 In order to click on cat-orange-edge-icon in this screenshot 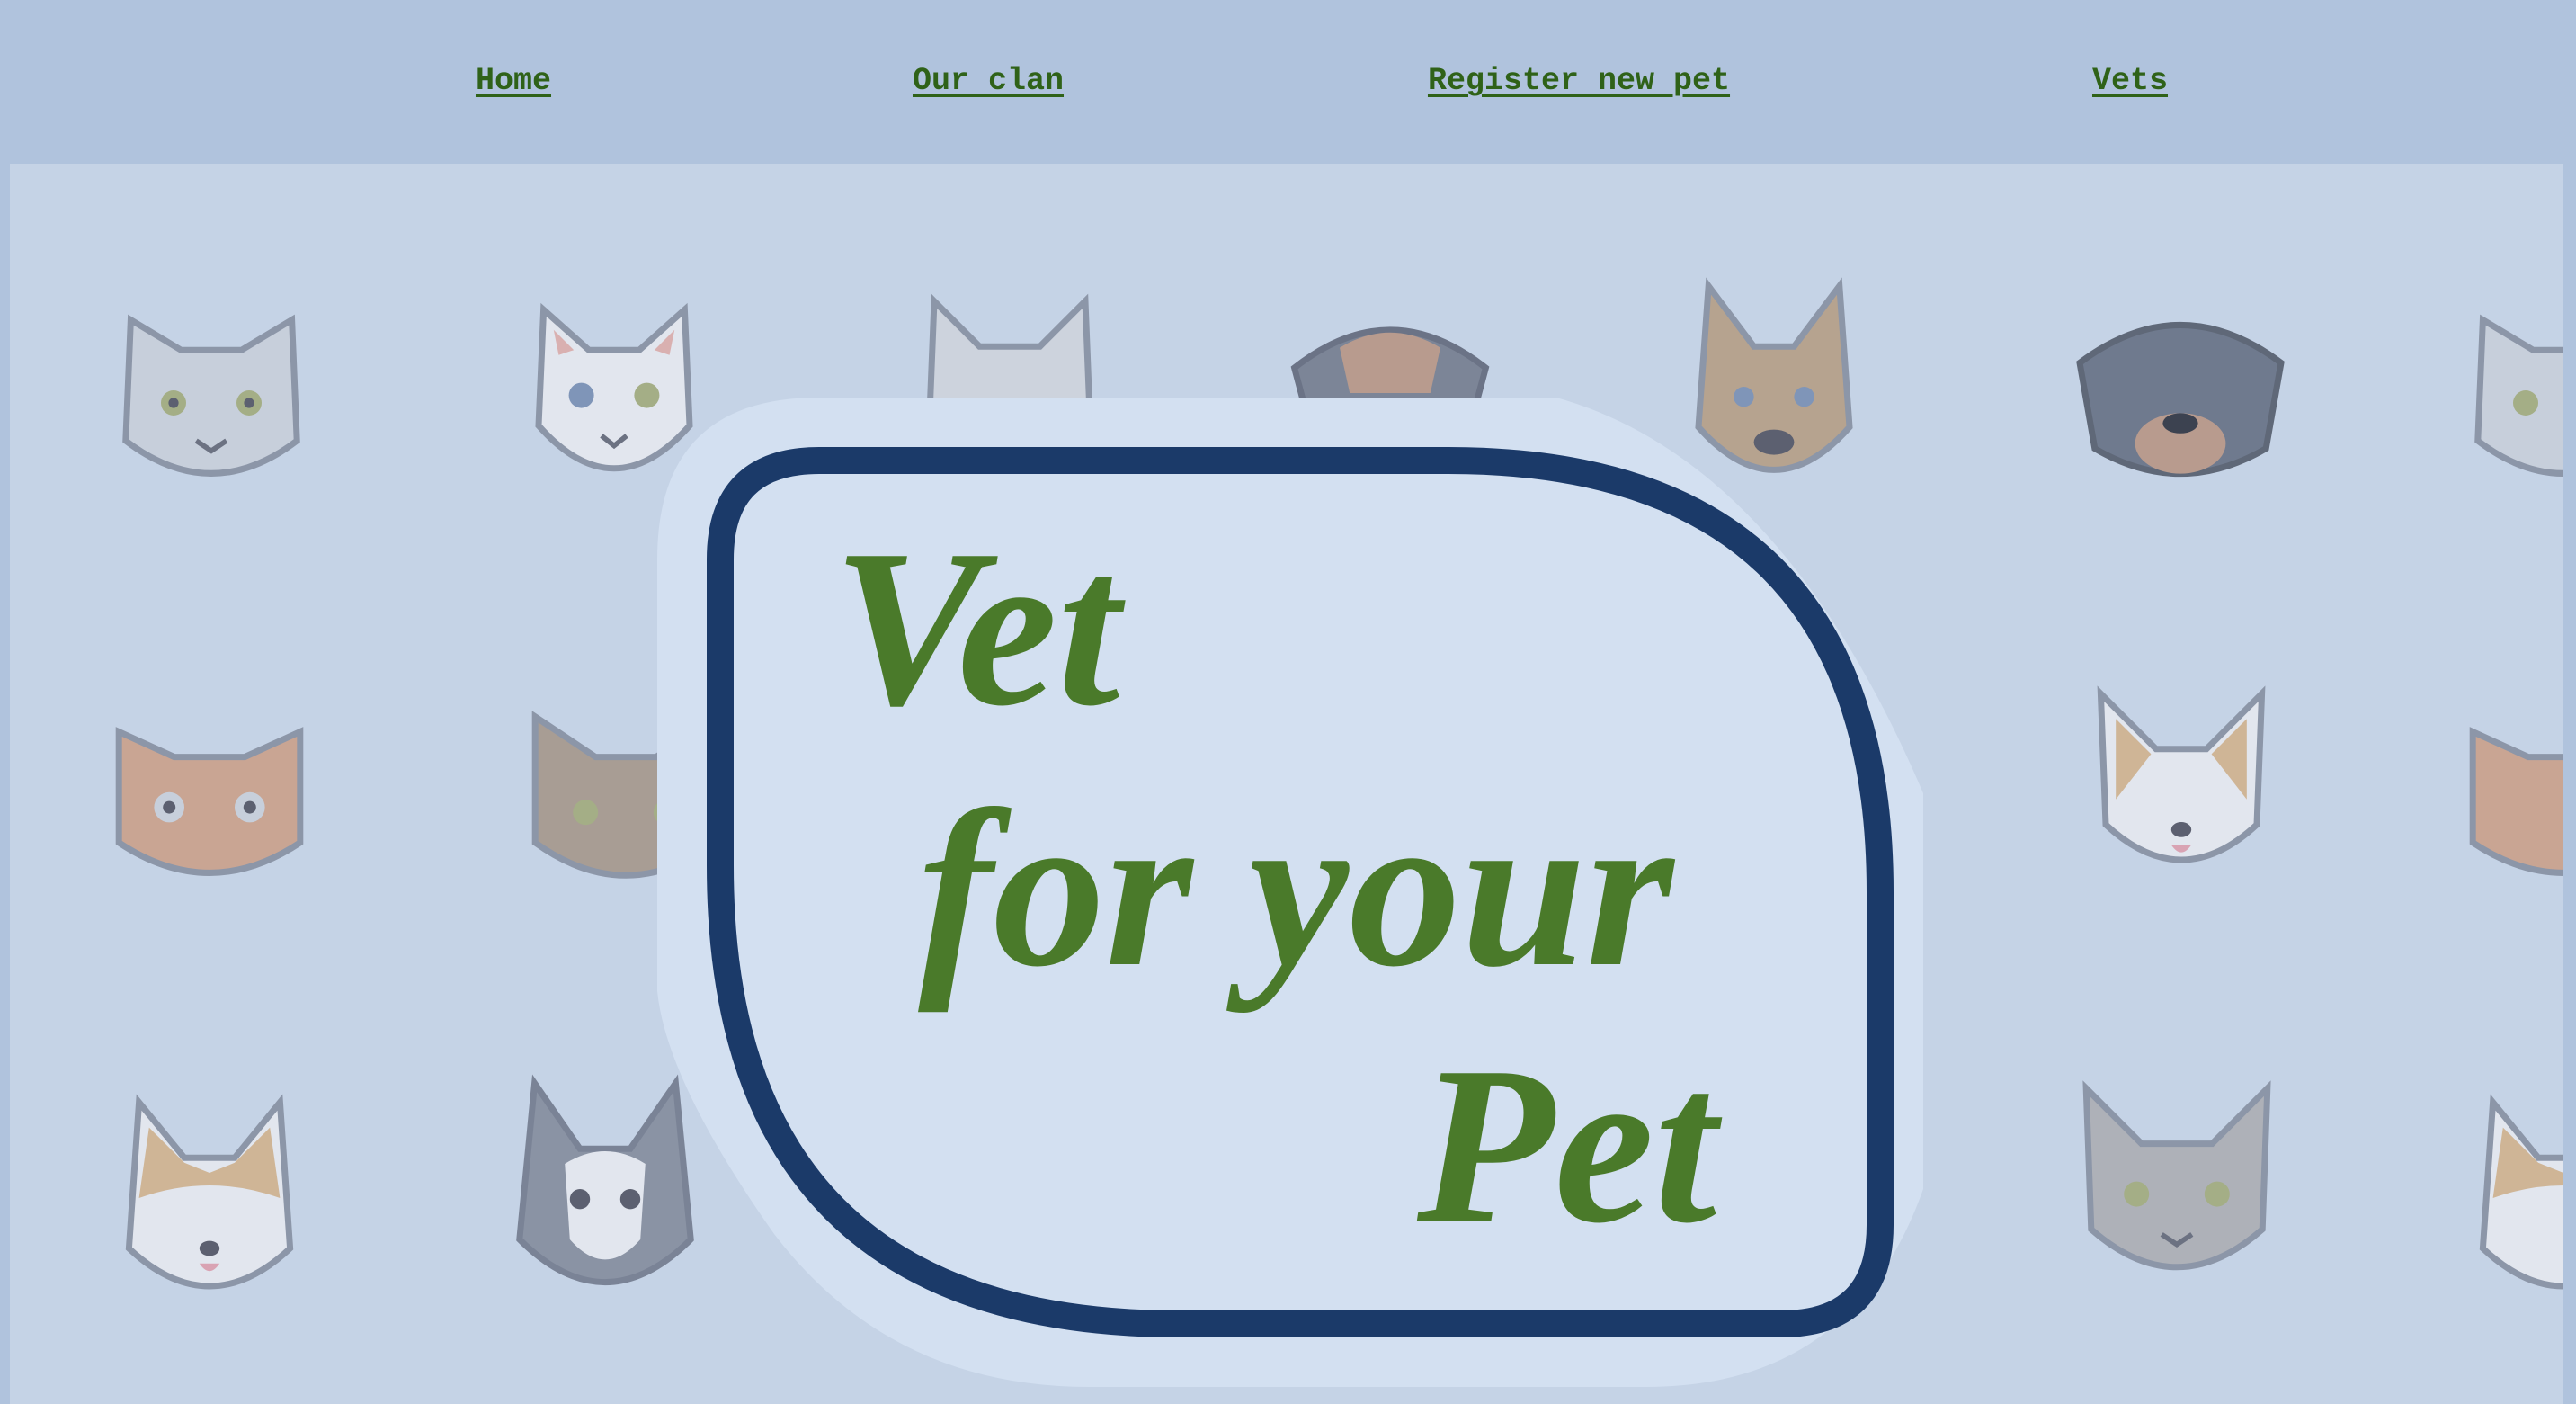, I will do `click(2501, 802)`.